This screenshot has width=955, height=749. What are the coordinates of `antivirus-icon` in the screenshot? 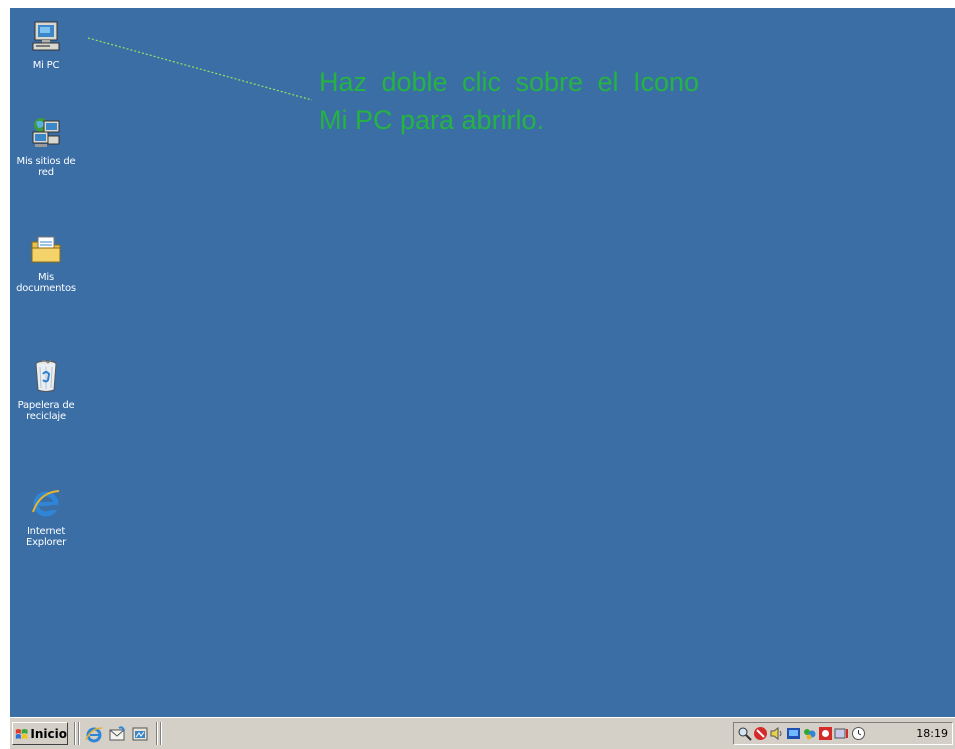 It's located at (760, 733).